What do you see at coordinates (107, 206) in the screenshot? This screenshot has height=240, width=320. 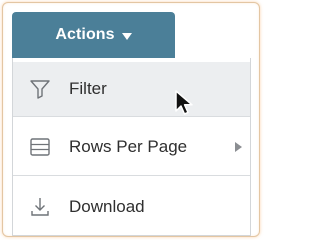 I see `menu-item-download-label: Download` at bounding box center [107, 206].